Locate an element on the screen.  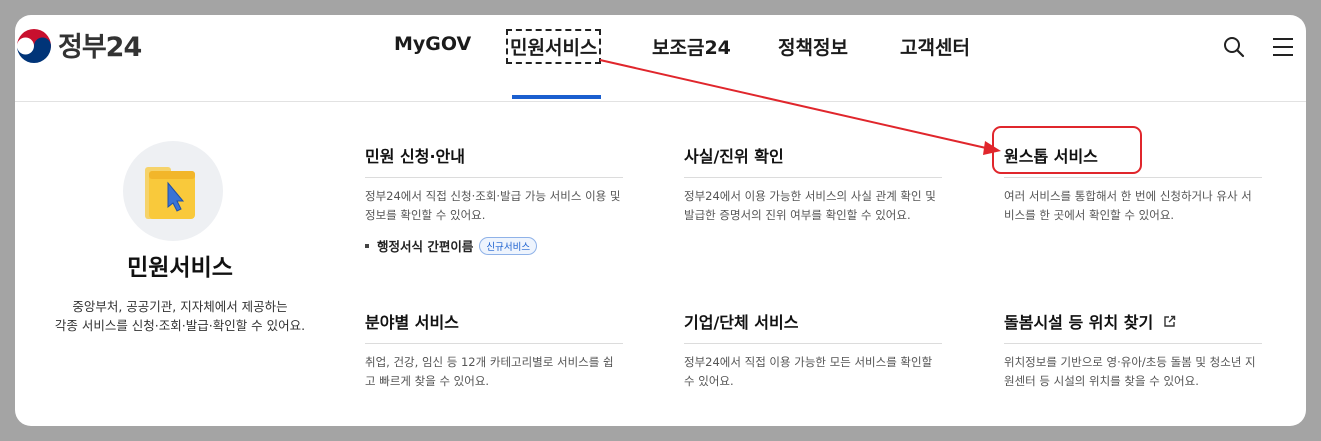
new-service-badge: 신규서비스 is located at coordinates (508, 245).